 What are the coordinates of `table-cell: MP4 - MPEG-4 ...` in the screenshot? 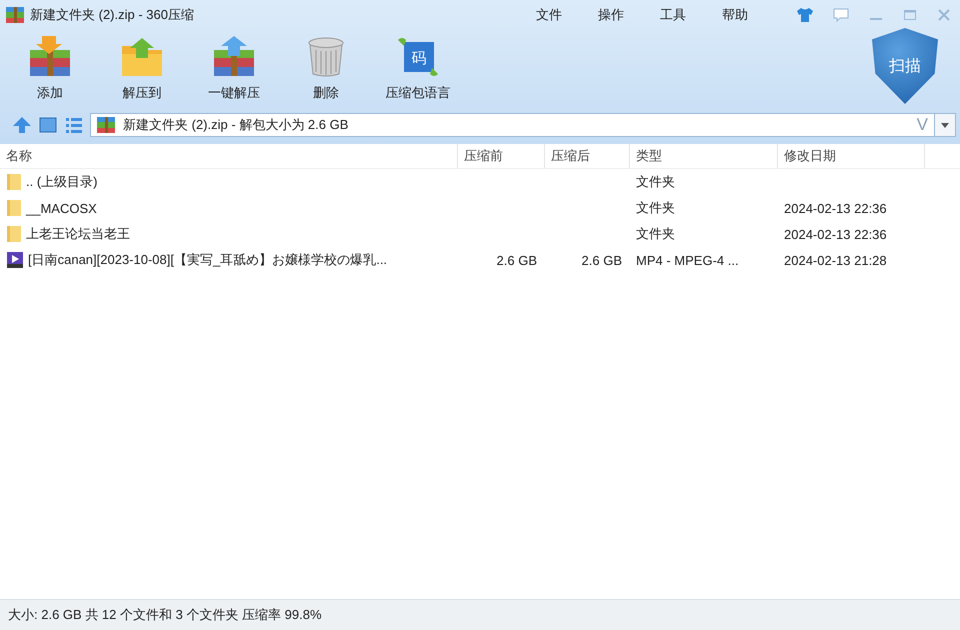 It's located at (687, 260).